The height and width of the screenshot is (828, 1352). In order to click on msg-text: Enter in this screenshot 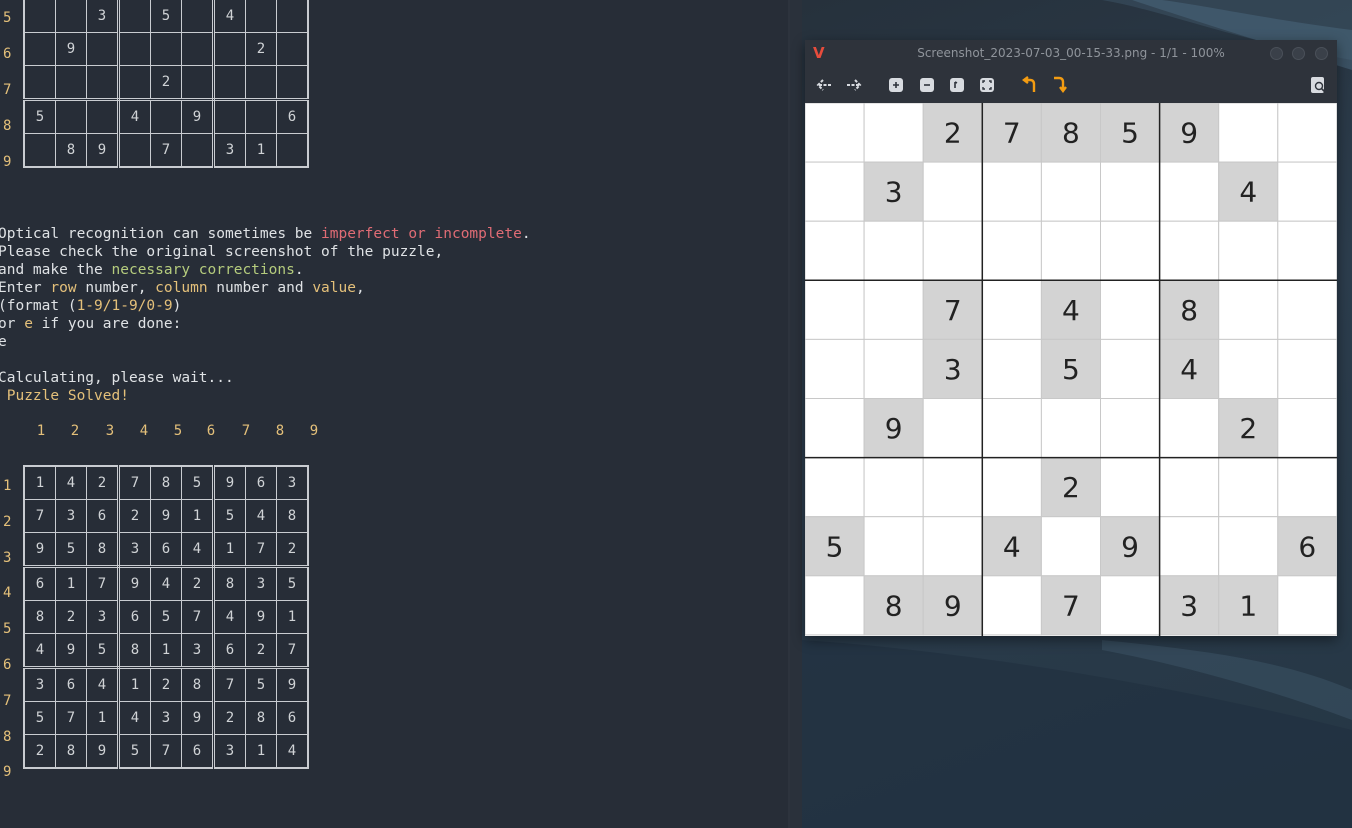, I will do `click(25, 288)`.